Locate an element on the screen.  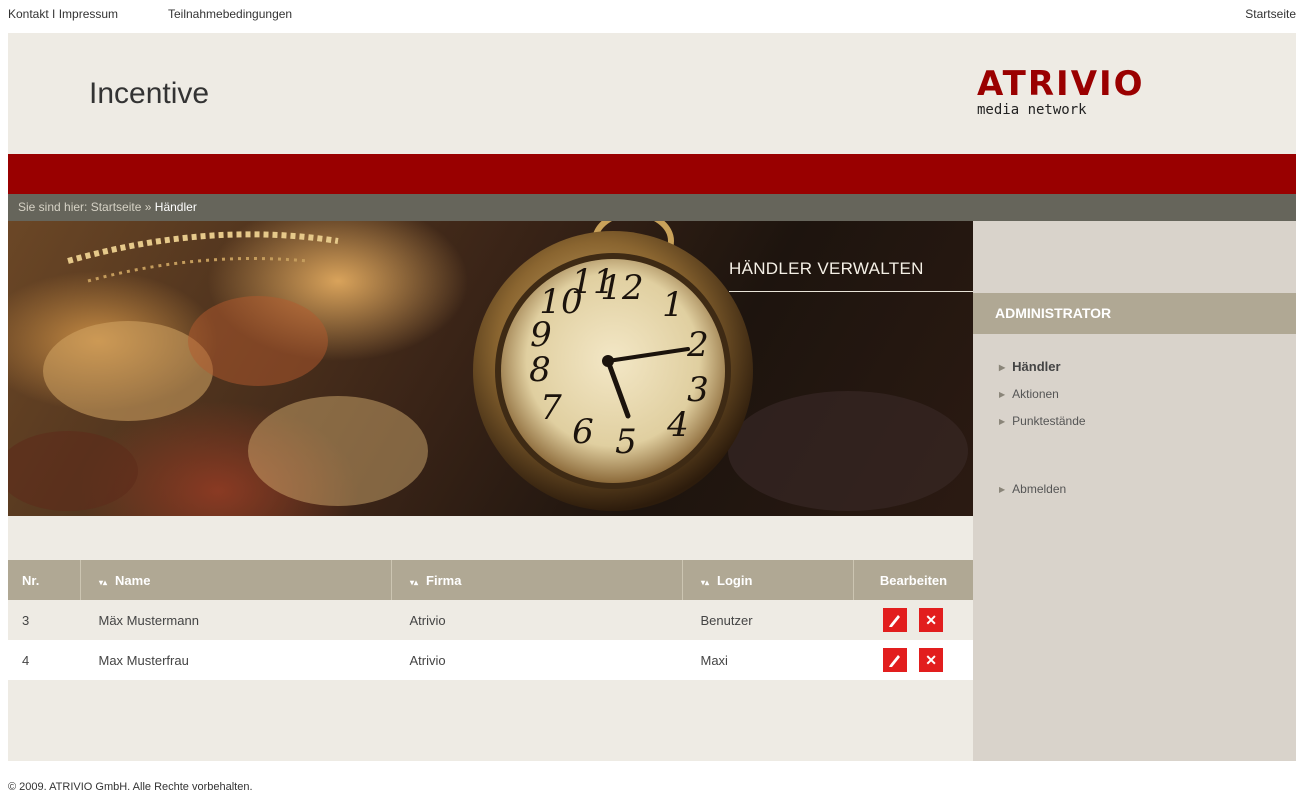
terms-link: Teilnahmebedingungen is located at coordinates (230, 14).